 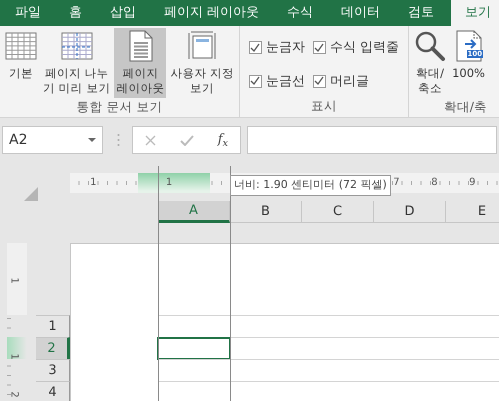 What do you see at coordinates (211, 13) in the screenshot?
I see `ribbon-tab: 페이지 레이아웃` at bounding box center [211, 13].